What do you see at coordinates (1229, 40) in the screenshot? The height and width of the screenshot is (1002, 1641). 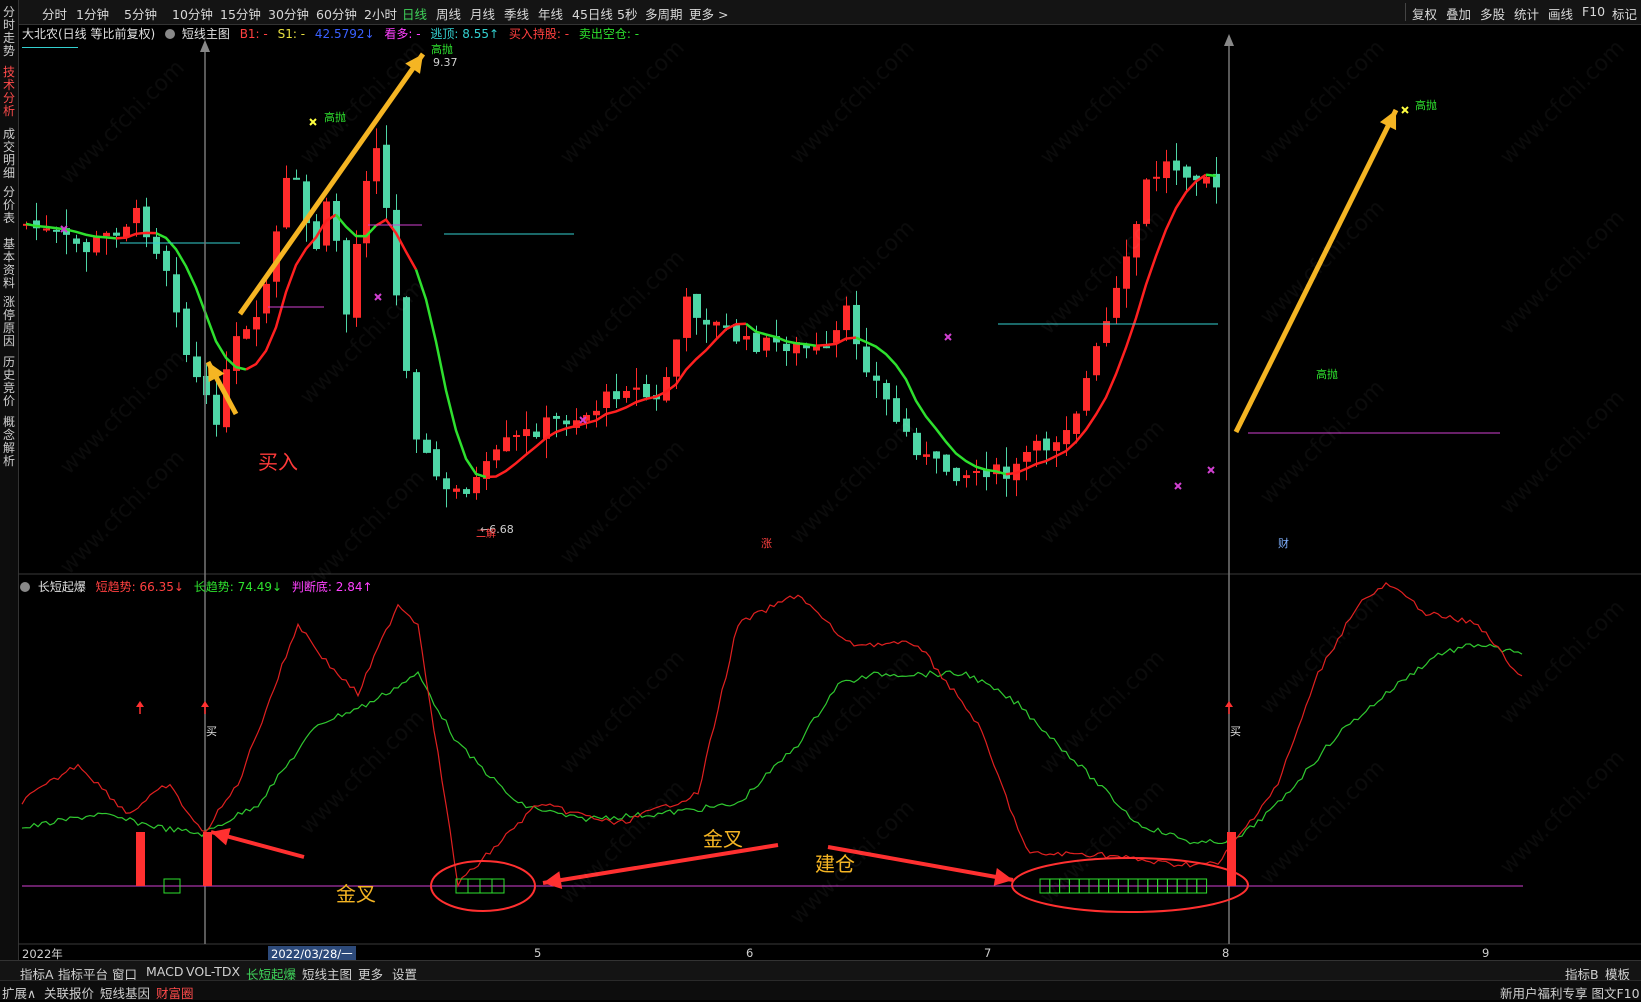 I see `signal-arrowhead` at bounding box center [1229, 40].